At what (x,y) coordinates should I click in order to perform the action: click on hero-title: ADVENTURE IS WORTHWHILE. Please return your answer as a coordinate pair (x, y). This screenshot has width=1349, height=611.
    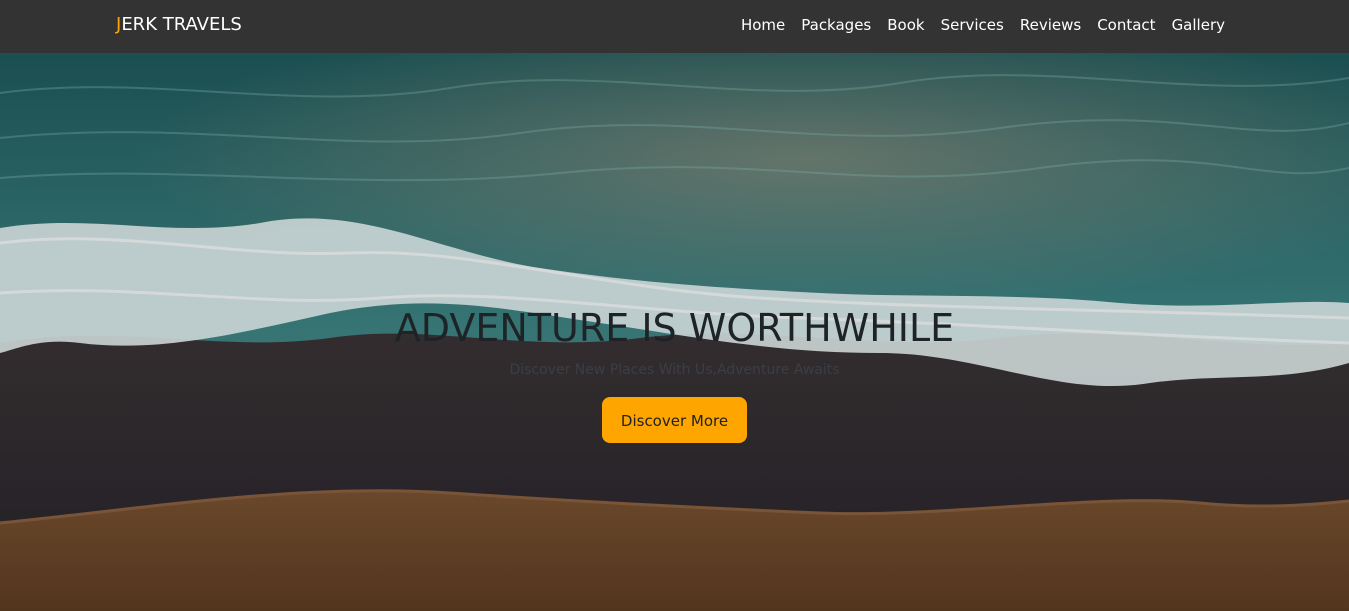
    Looking at the image, I should click on (674, 328).